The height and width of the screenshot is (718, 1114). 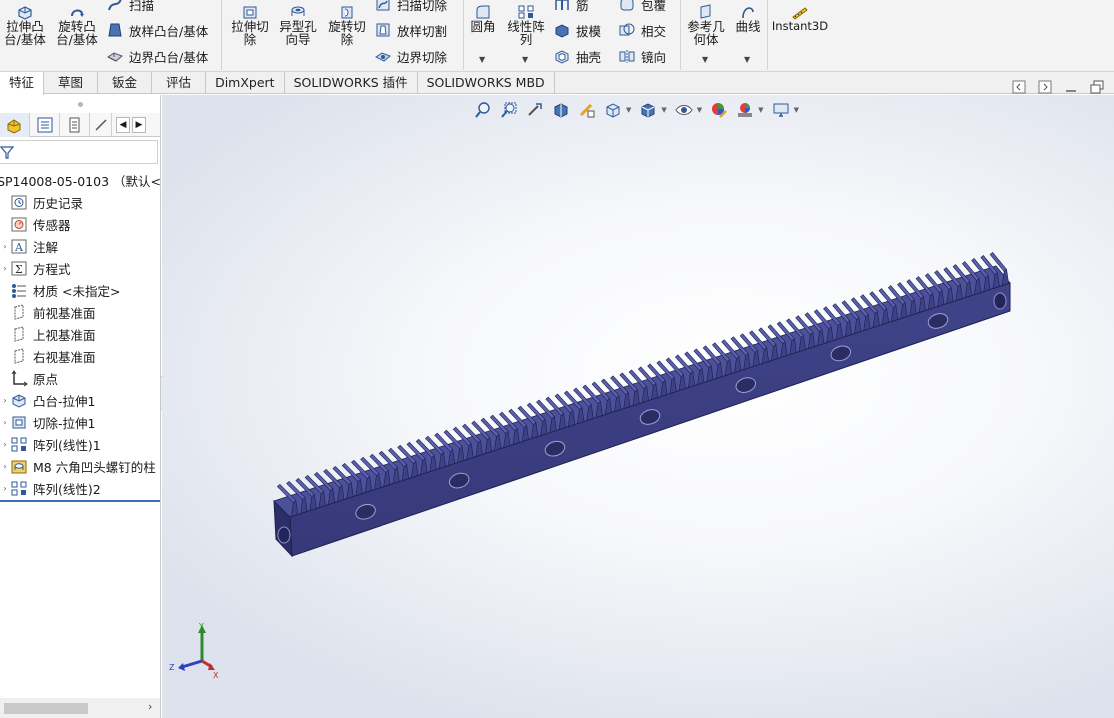 I want to click on tree-item-label: 上视基准面, so click(x=64, y=335).